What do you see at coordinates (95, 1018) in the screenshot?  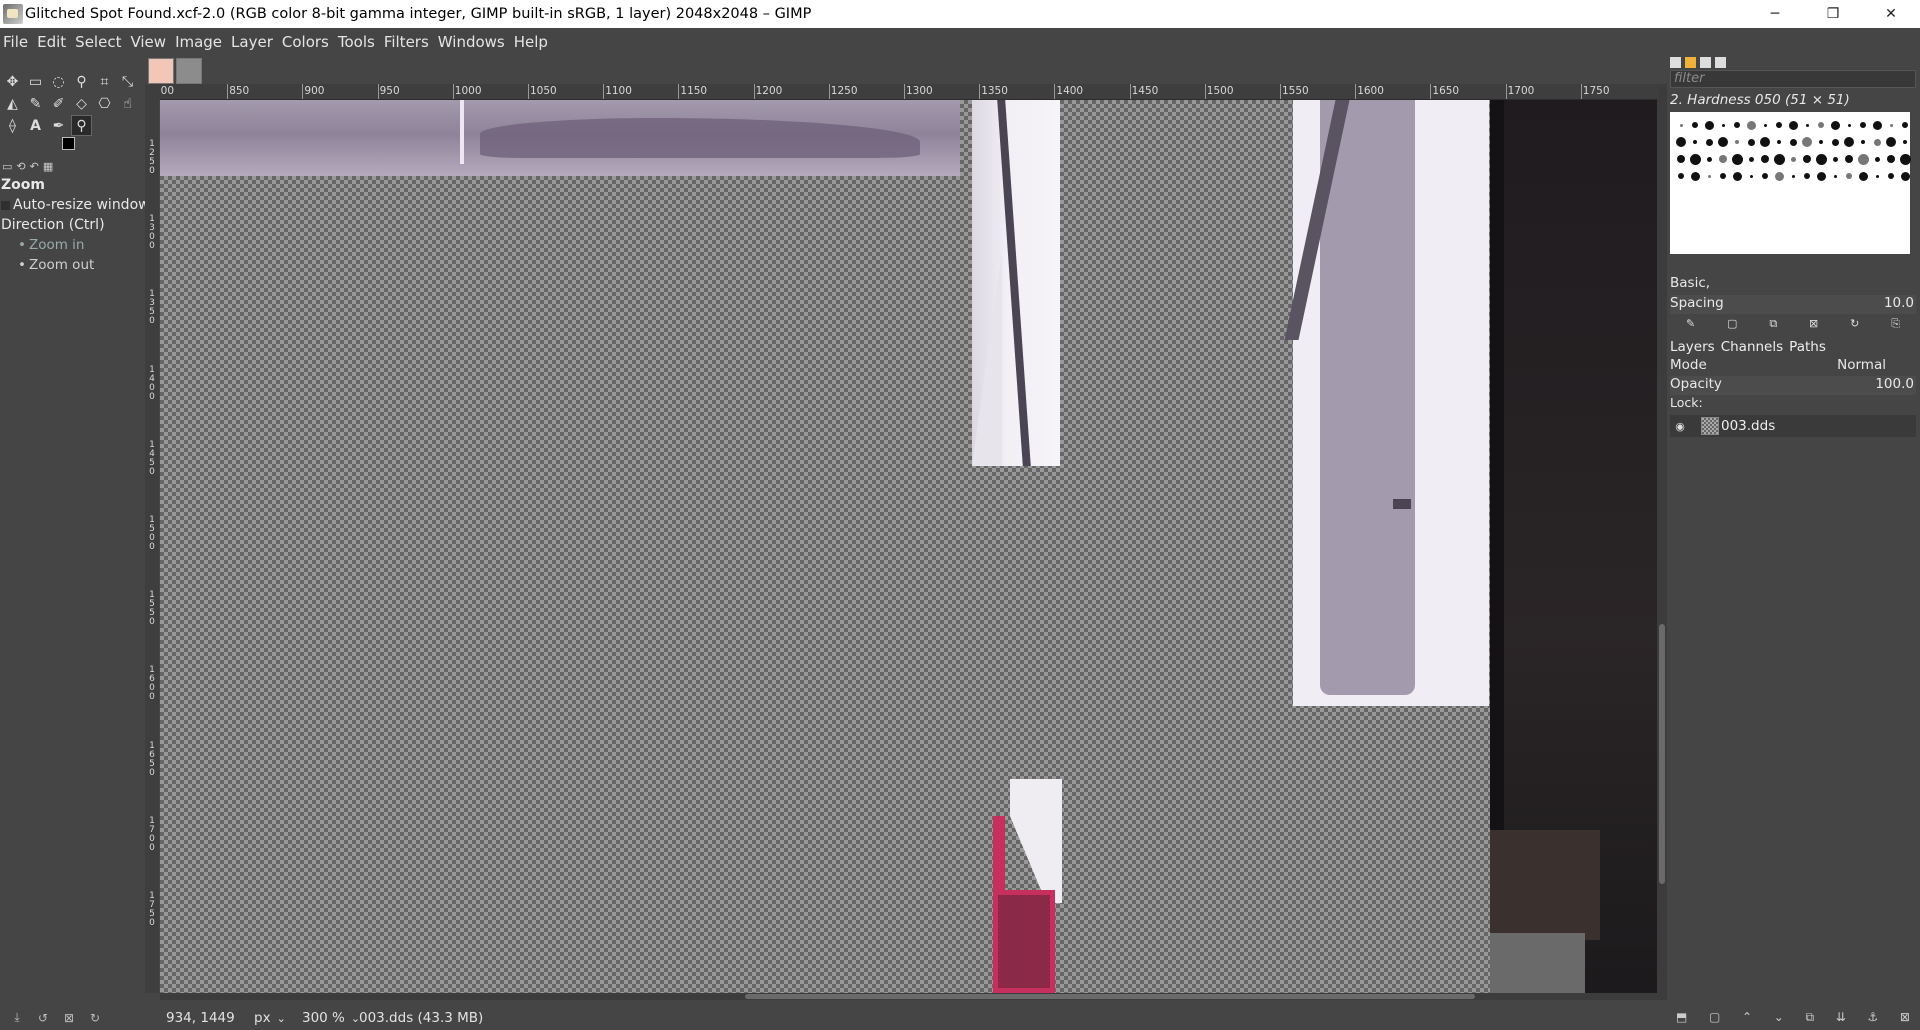 I see `restore-defaults-icon: ↻` at bounding box center [95, 1018].